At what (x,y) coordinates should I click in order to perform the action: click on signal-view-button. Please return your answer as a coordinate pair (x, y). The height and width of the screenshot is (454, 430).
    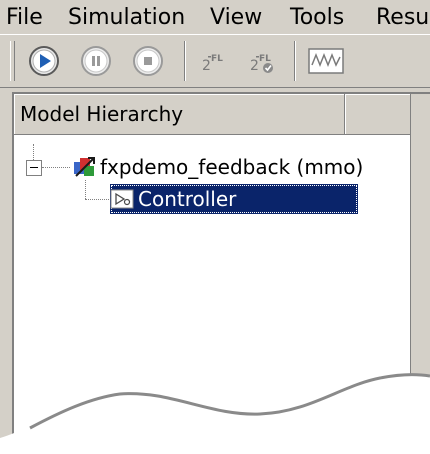
    Looking at the image, I should click on (326, 61).